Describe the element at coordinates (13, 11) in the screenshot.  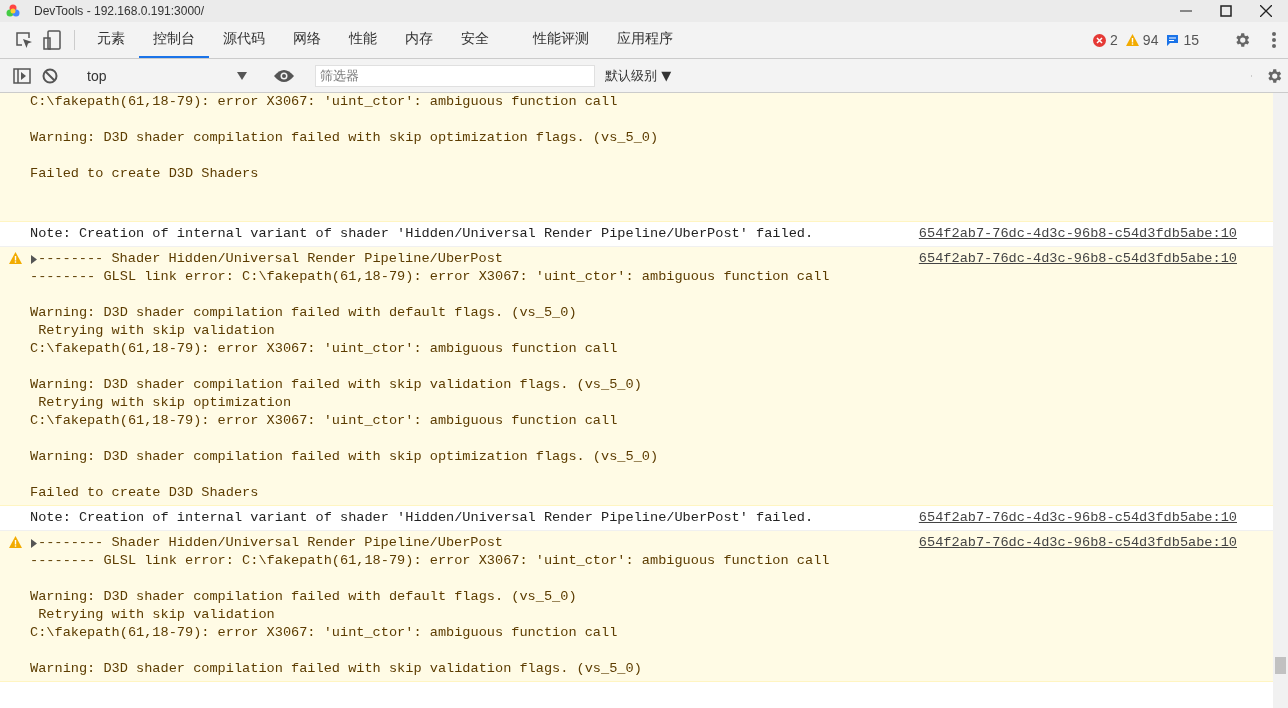
I see `app-logo-icon` at that location.